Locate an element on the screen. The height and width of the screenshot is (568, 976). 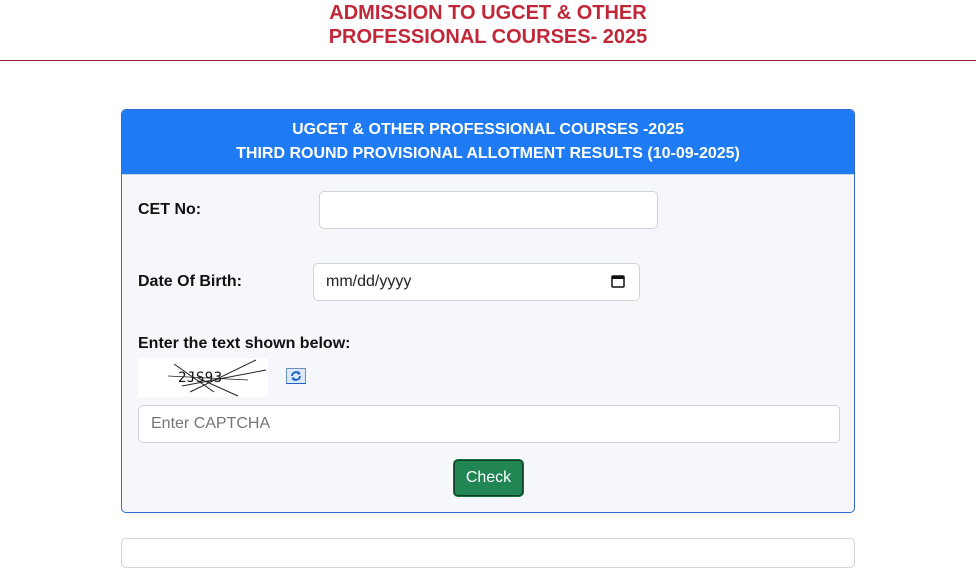
card-header-line1: UGCET & OTHER PROFESSIONAL COURSES -2025 is located at coordinates (488, 129).